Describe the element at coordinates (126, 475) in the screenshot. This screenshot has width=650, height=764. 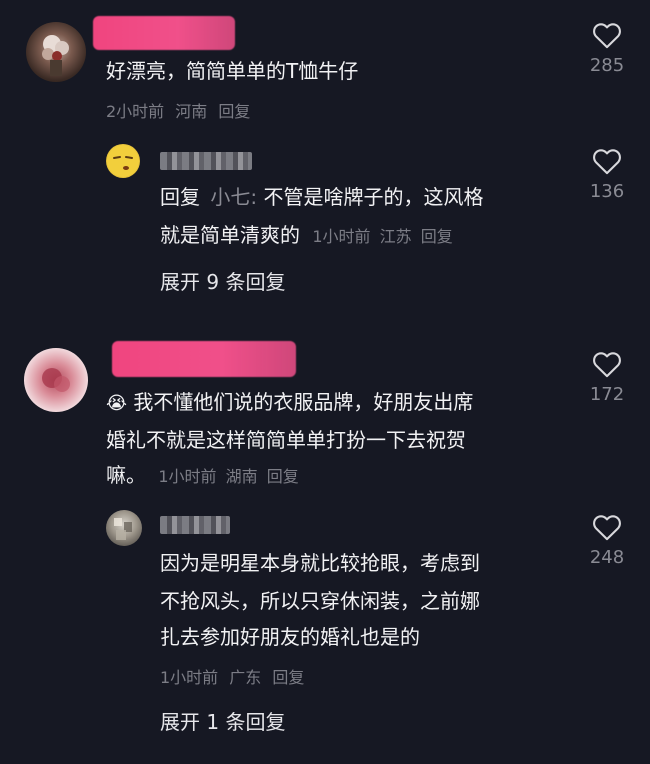
I see `comment-text-line3: 嘛。` at that location.